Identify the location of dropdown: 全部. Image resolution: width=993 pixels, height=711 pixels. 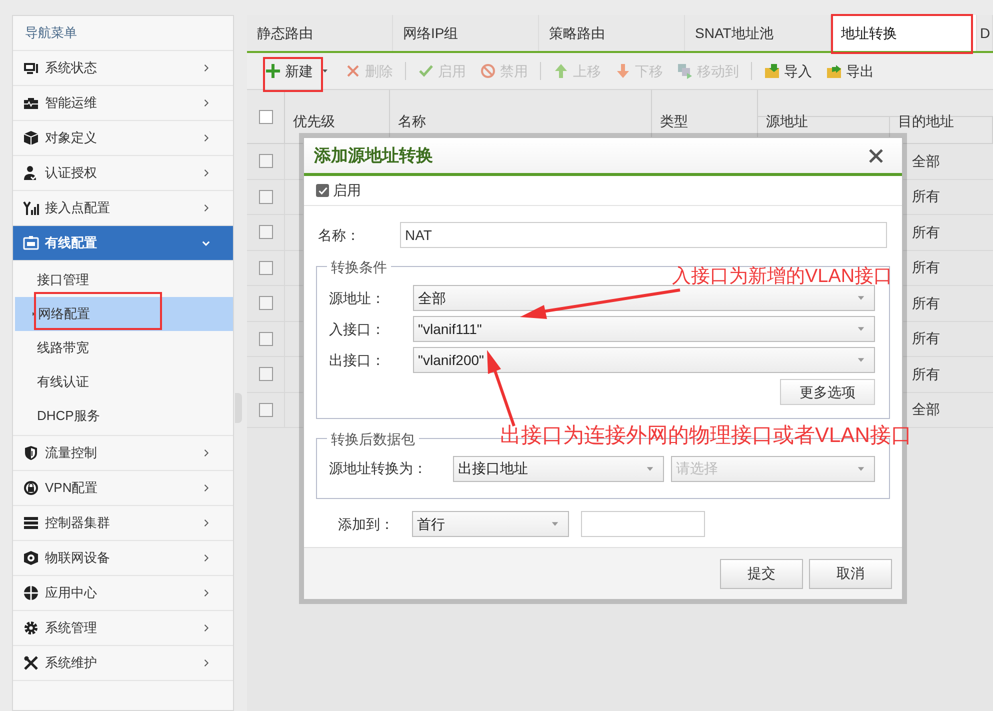
(644, 298).